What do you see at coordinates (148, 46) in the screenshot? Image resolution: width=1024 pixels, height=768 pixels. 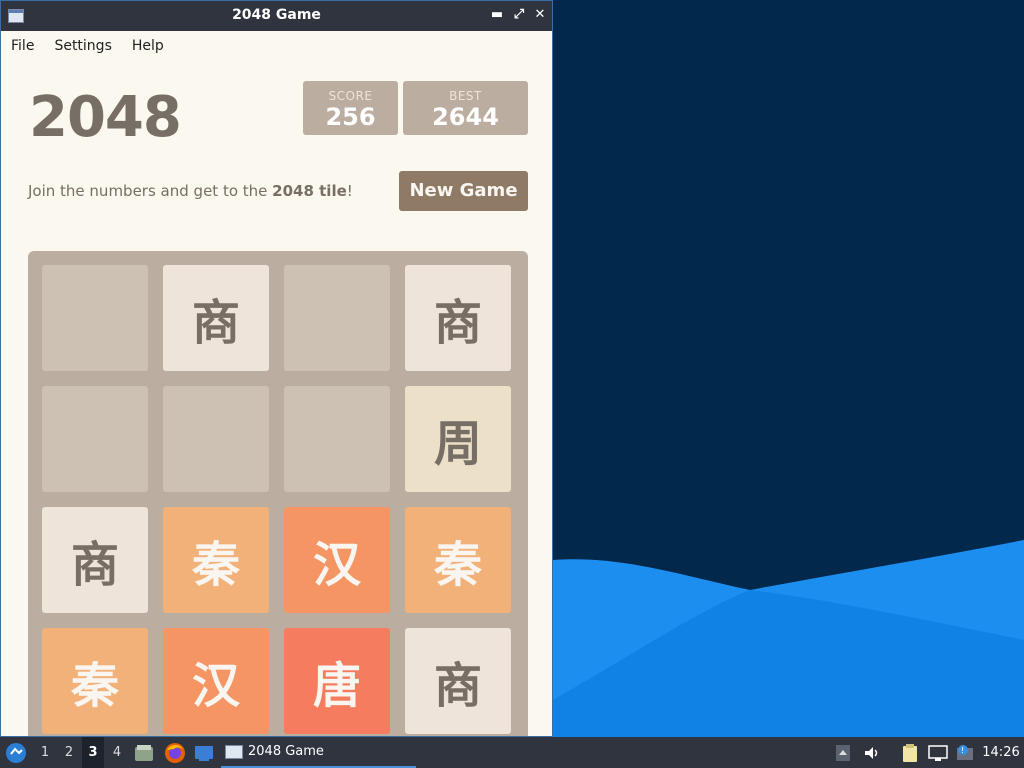 I see `menu-help: Help` at bounding box center [148, 46].